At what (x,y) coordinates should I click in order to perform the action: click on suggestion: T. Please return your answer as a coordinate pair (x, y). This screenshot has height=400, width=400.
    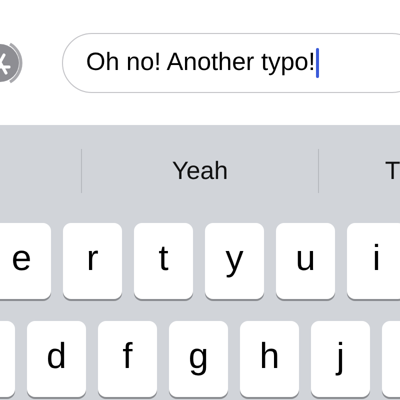
    Looking at the image, I should click on (392, 170).